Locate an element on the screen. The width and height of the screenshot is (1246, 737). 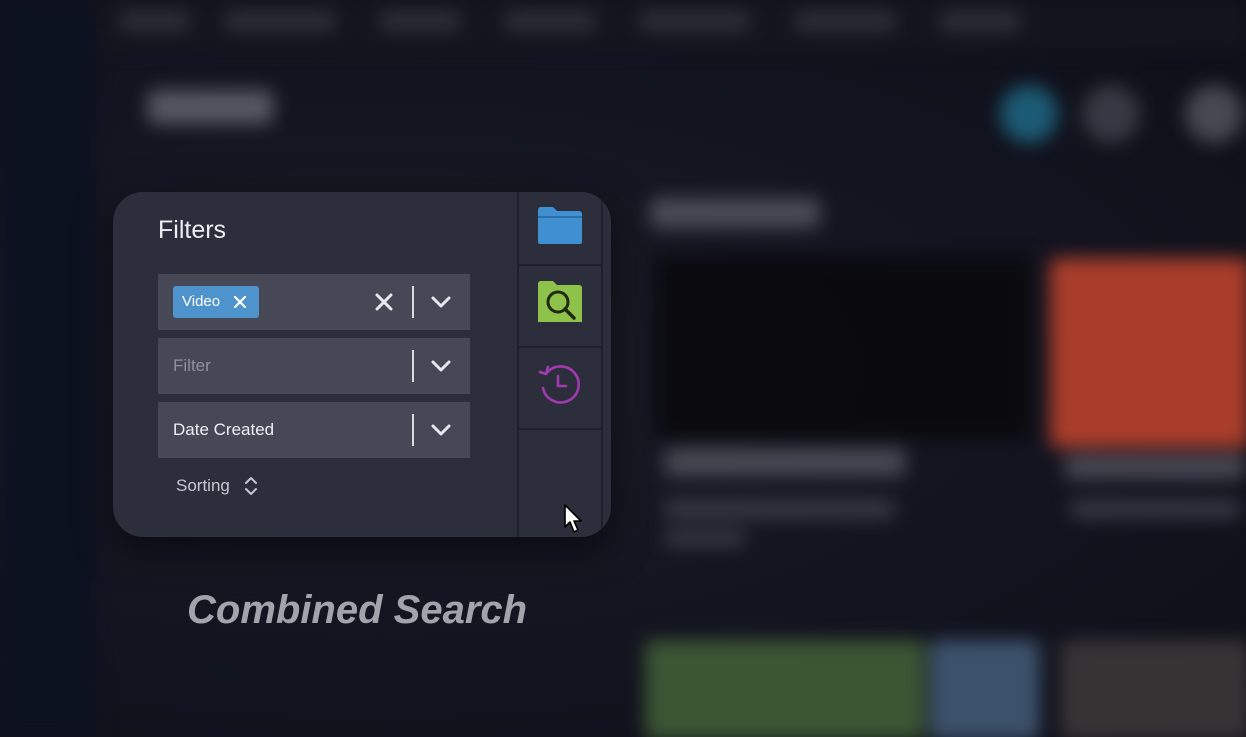
tag-remove-icon is located at coordinates (240, 302).